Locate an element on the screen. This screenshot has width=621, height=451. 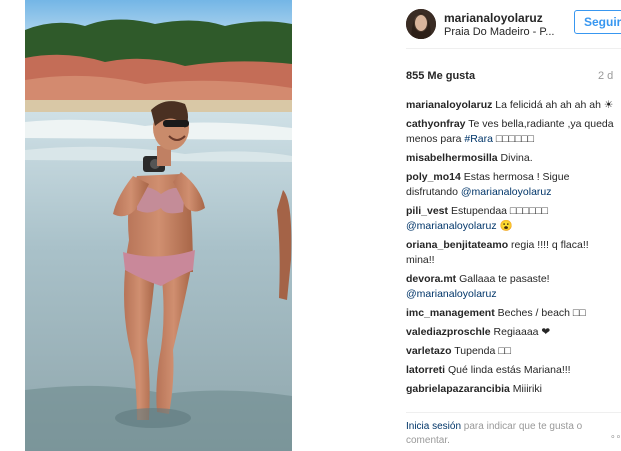
follow-button: Seguir is located at coordinates (597, 22).